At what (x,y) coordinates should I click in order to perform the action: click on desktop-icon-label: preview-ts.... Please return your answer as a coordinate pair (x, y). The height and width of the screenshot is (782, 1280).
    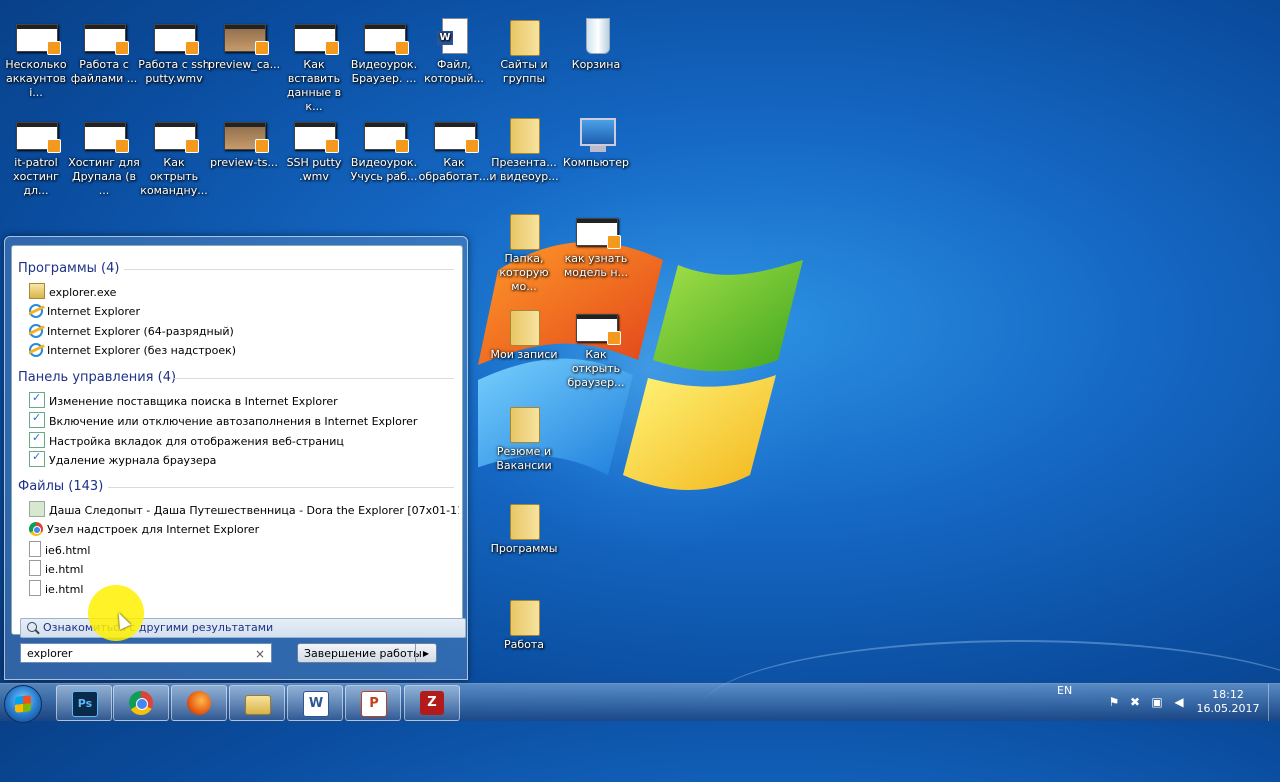
    Looking at the image, I should click on (244, 162).